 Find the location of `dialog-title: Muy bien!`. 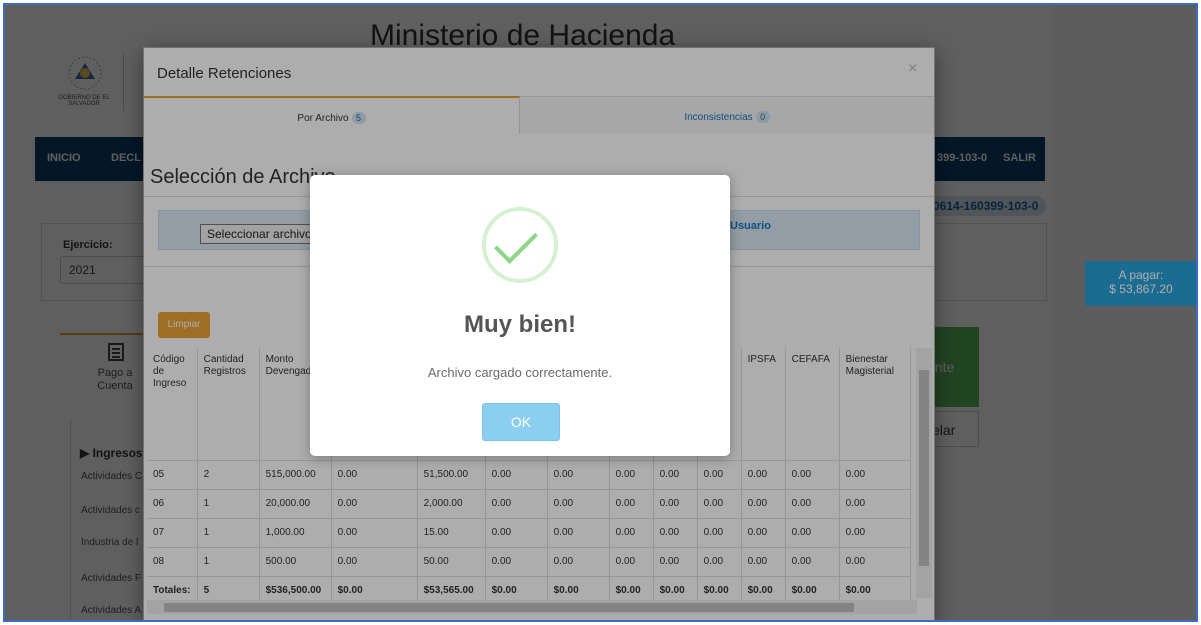

dialog-title: Muy bien! is located at coordinates (520, 324).